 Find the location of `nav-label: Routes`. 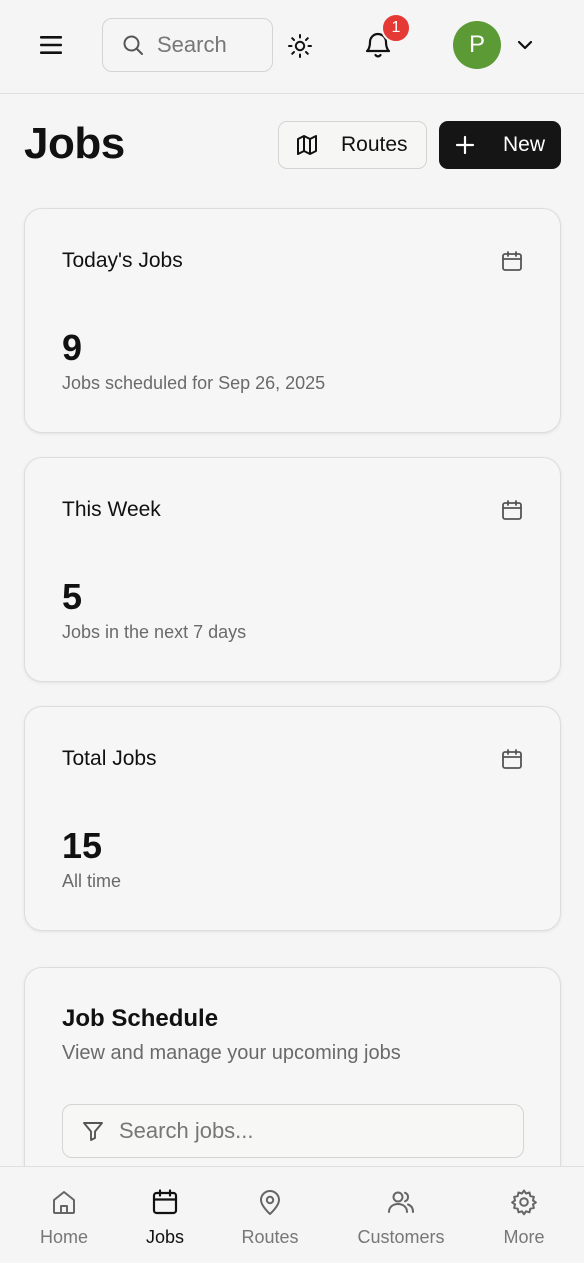

nav-label: Routes is located at coordinates (270, 1237).